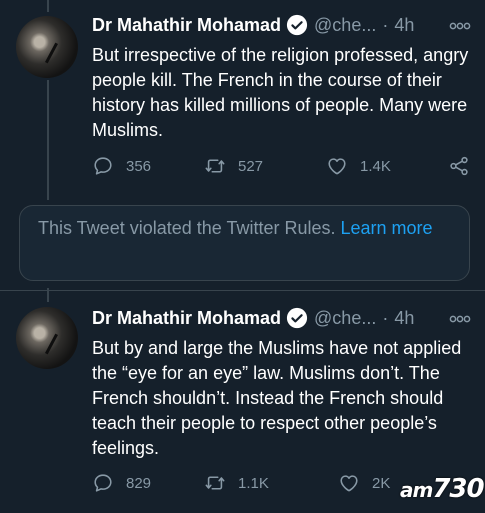 The image size is (485, 513). What do you see at coordinates (139, 483) in the screenshot?
I see `reply-count: 829` at bounding box center [139, 483].